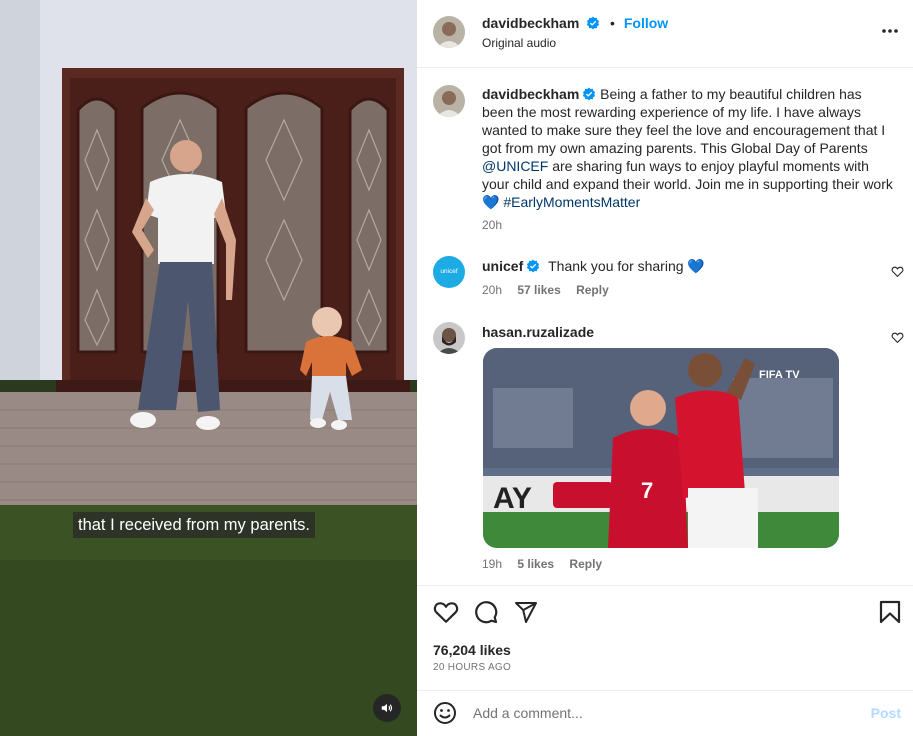  I want to click on sound-toggle-button, so click(387, 708).